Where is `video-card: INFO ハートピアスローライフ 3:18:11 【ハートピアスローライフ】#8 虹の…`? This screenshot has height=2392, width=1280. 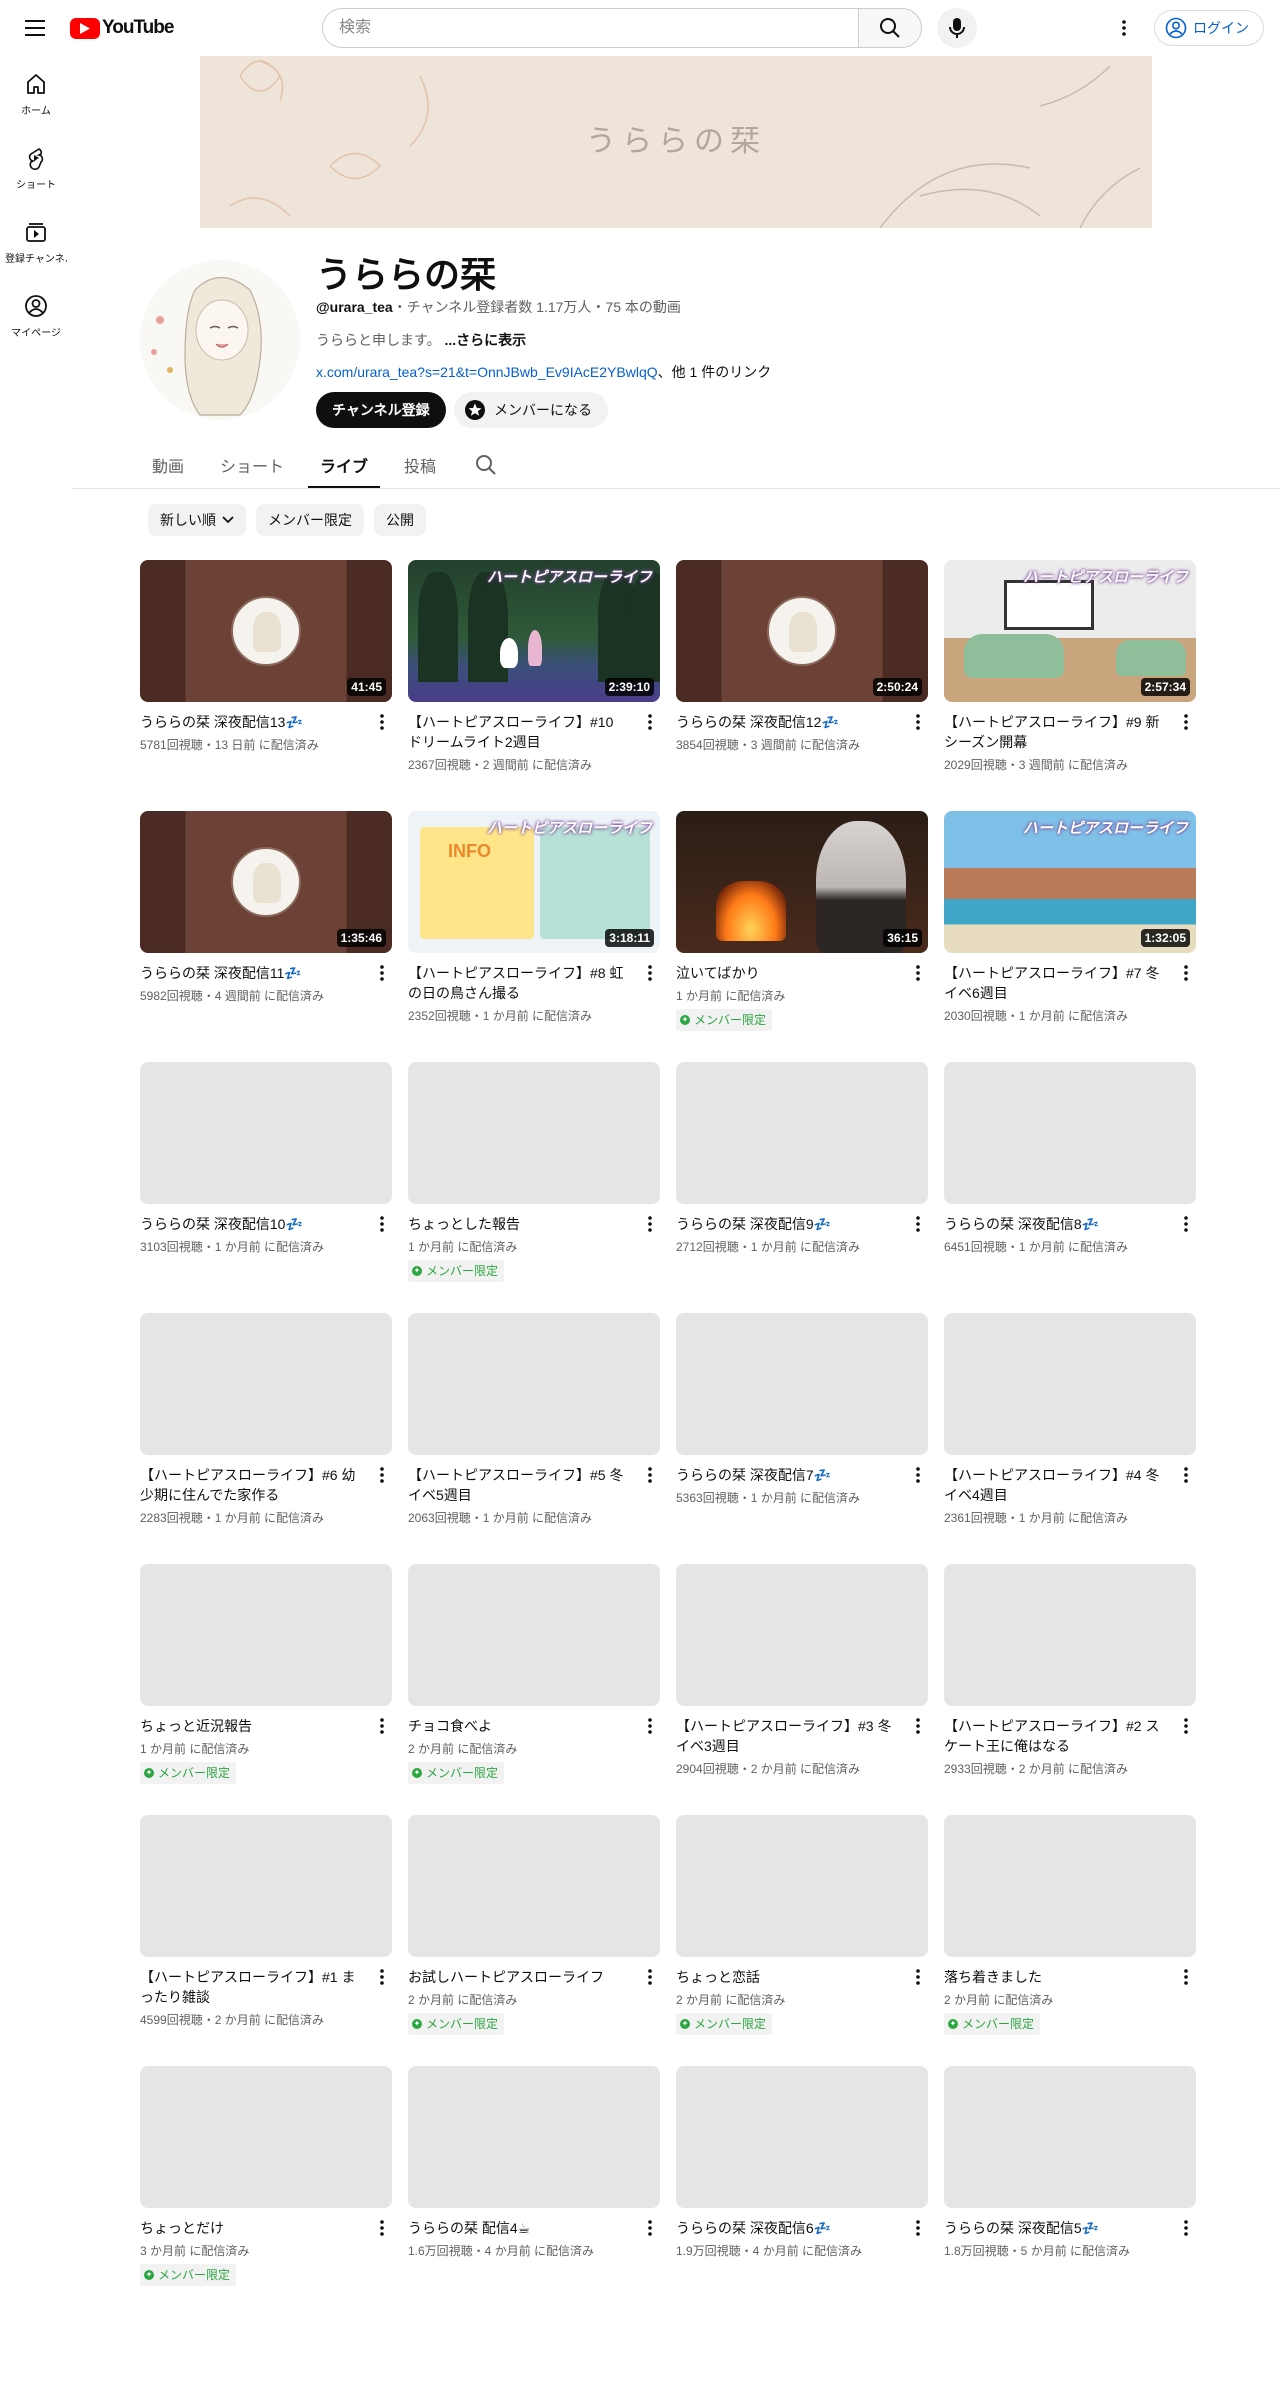
video-card: INFO ハートピアスローライフ 3:18:11 【ハートピアスローライフ】#8 虹の… is located at coordinates (534, 936).